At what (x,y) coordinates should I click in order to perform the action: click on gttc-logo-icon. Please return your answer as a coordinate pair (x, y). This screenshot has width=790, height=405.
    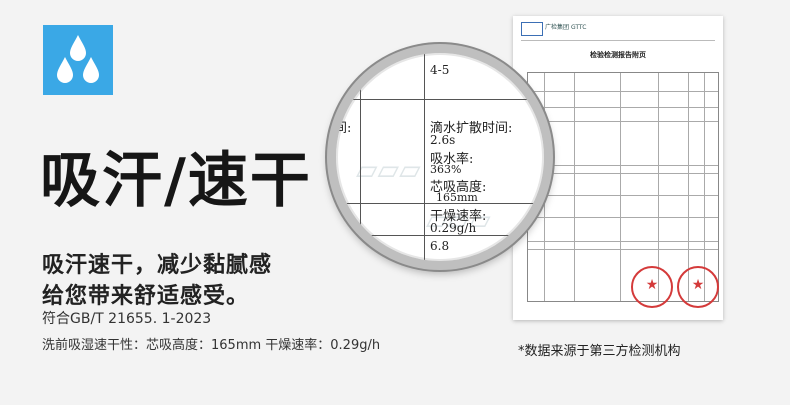
    Looking at the image, I should click on (532, 29).